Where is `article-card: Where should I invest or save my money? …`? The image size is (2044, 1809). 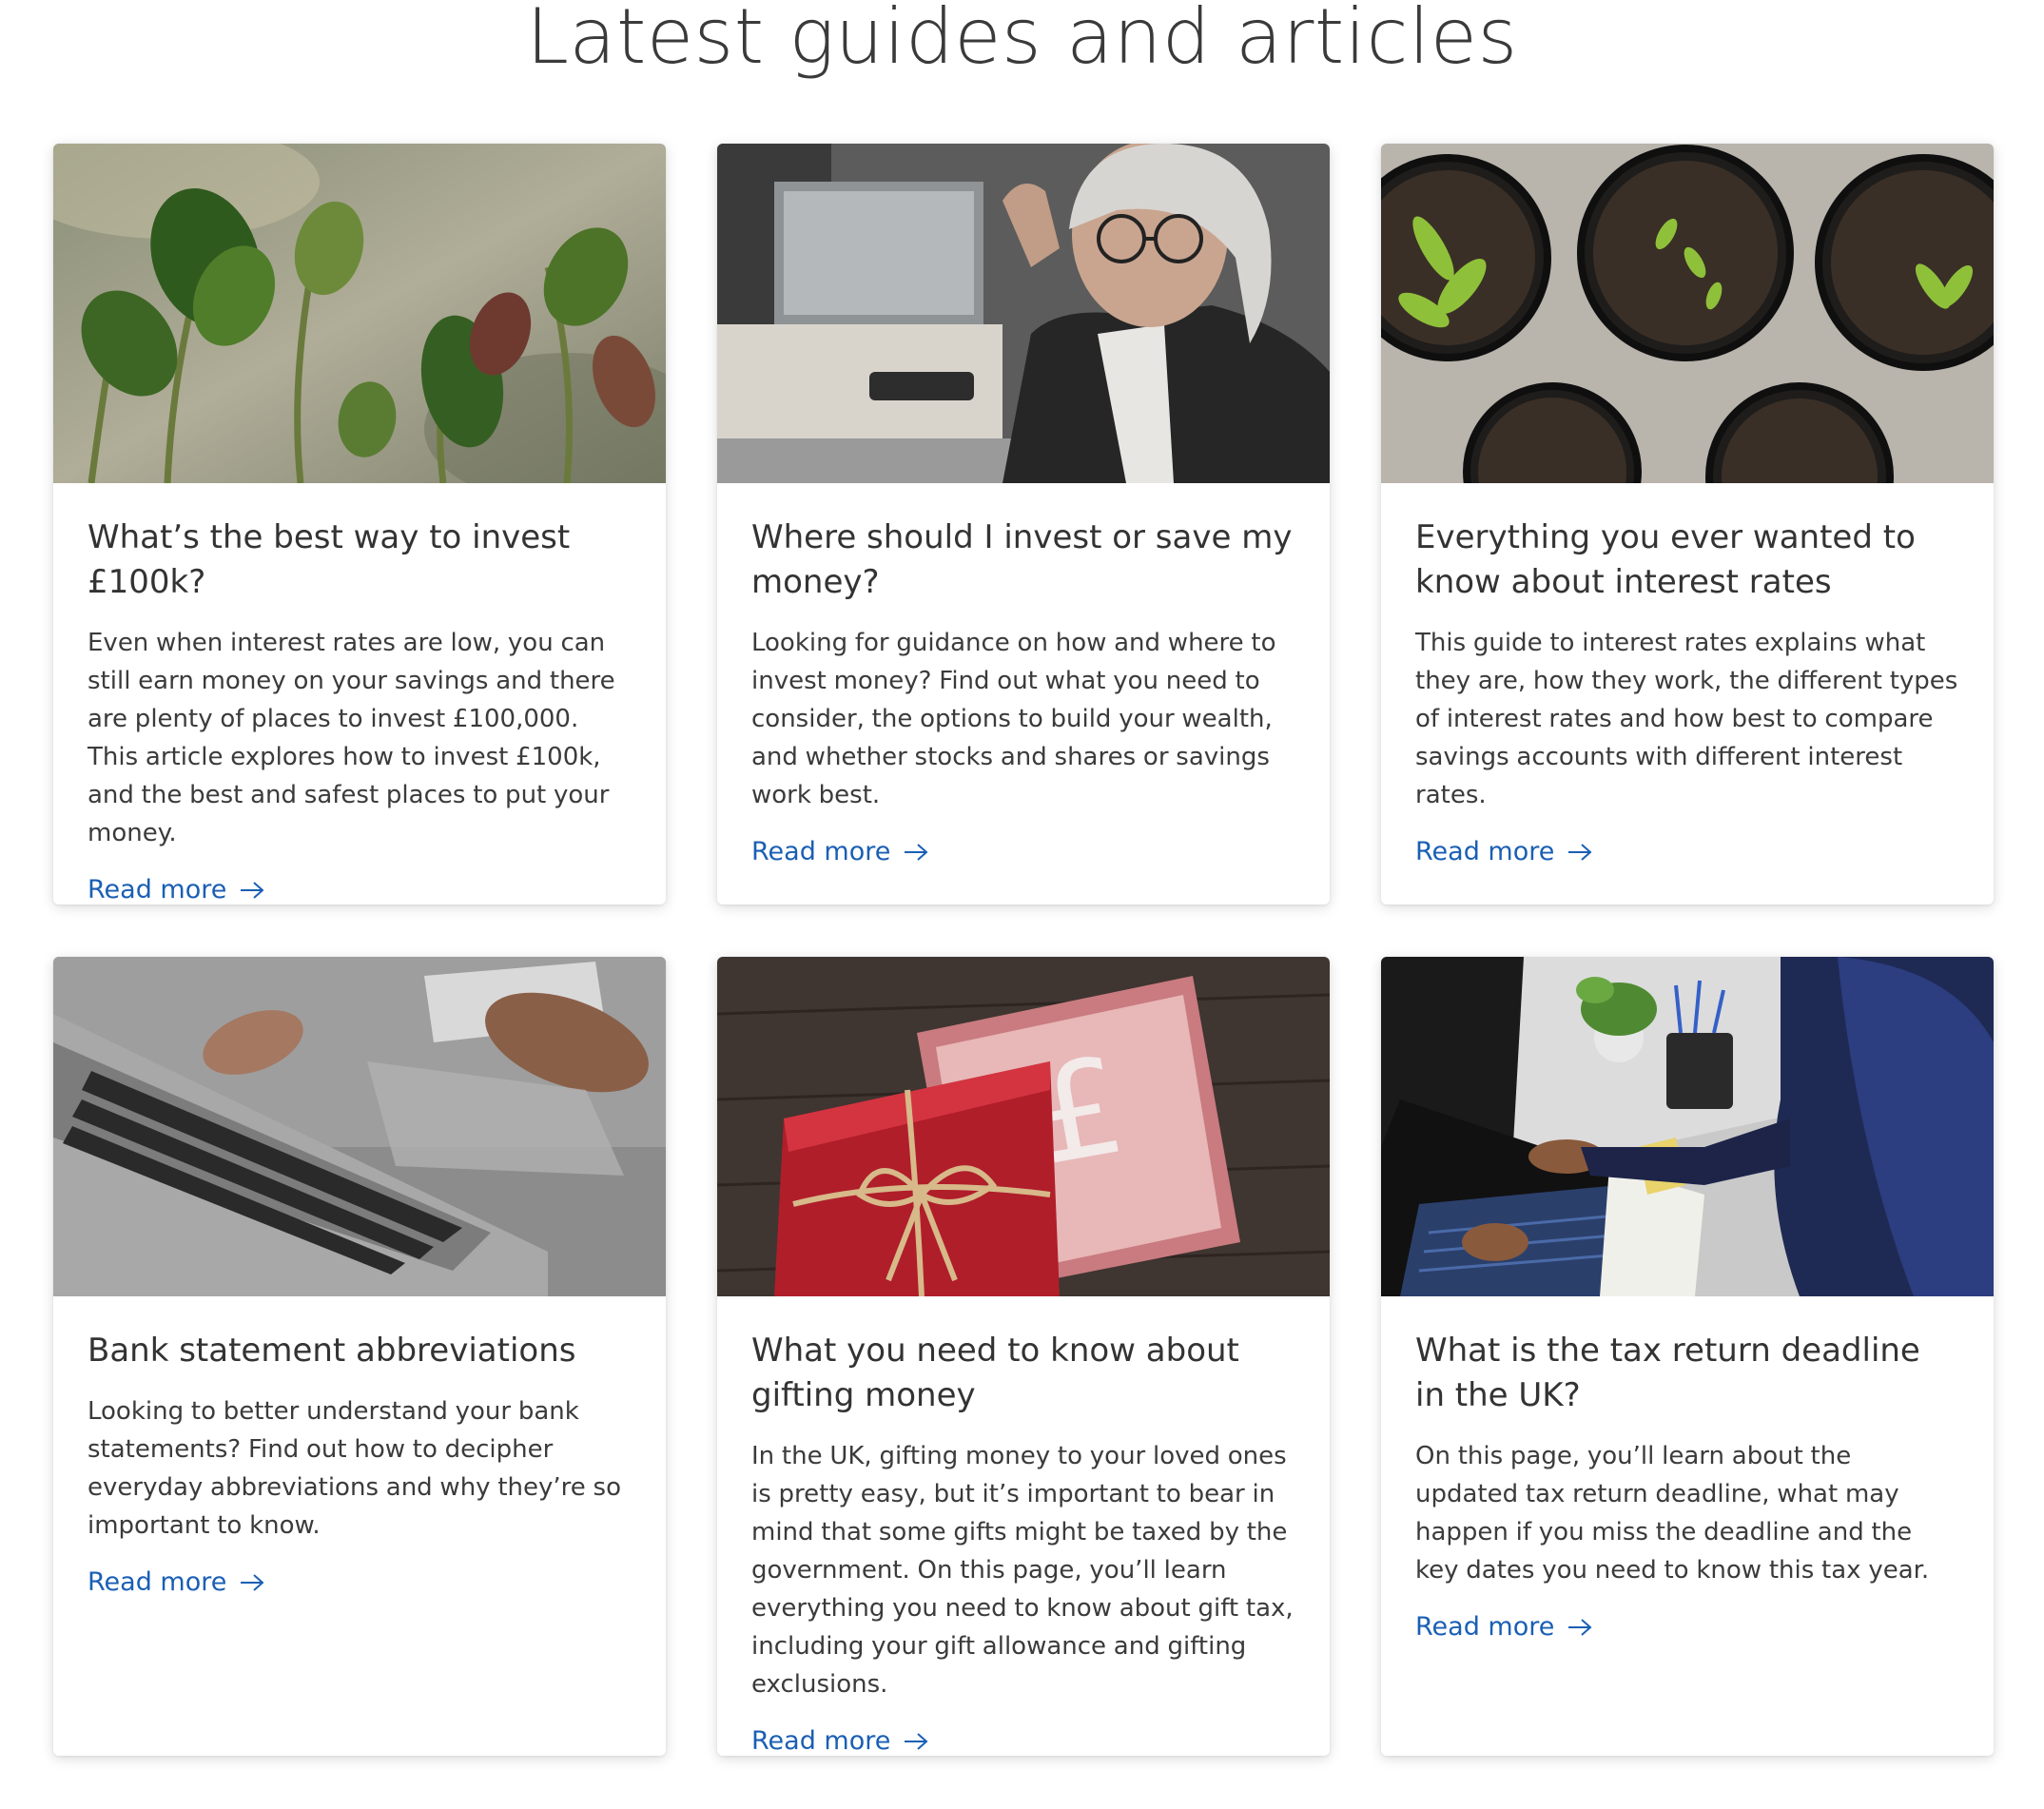 article-card: Where should I invest or save my money? … is located at coordinates (1023, 524).